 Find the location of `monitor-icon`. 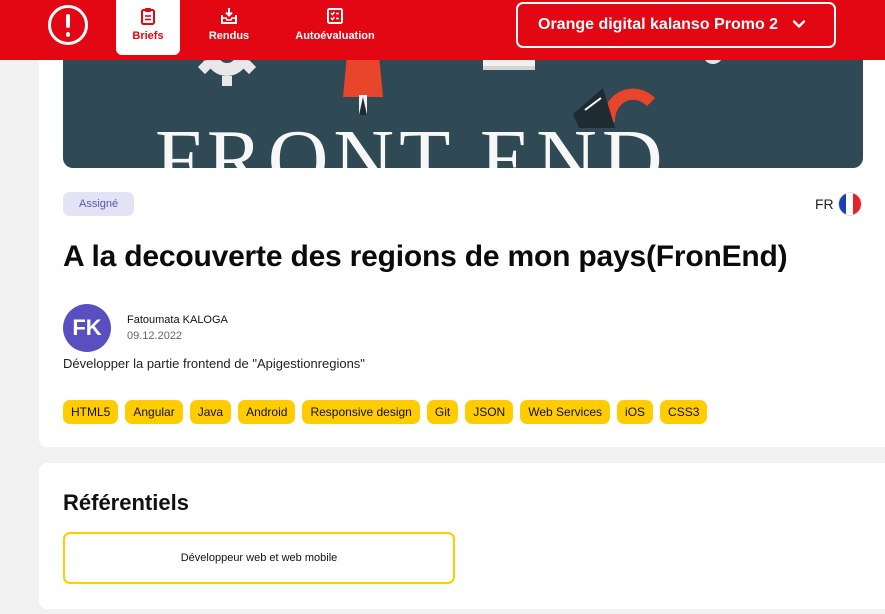

monitor-icon is located at coordinates (509, 65).